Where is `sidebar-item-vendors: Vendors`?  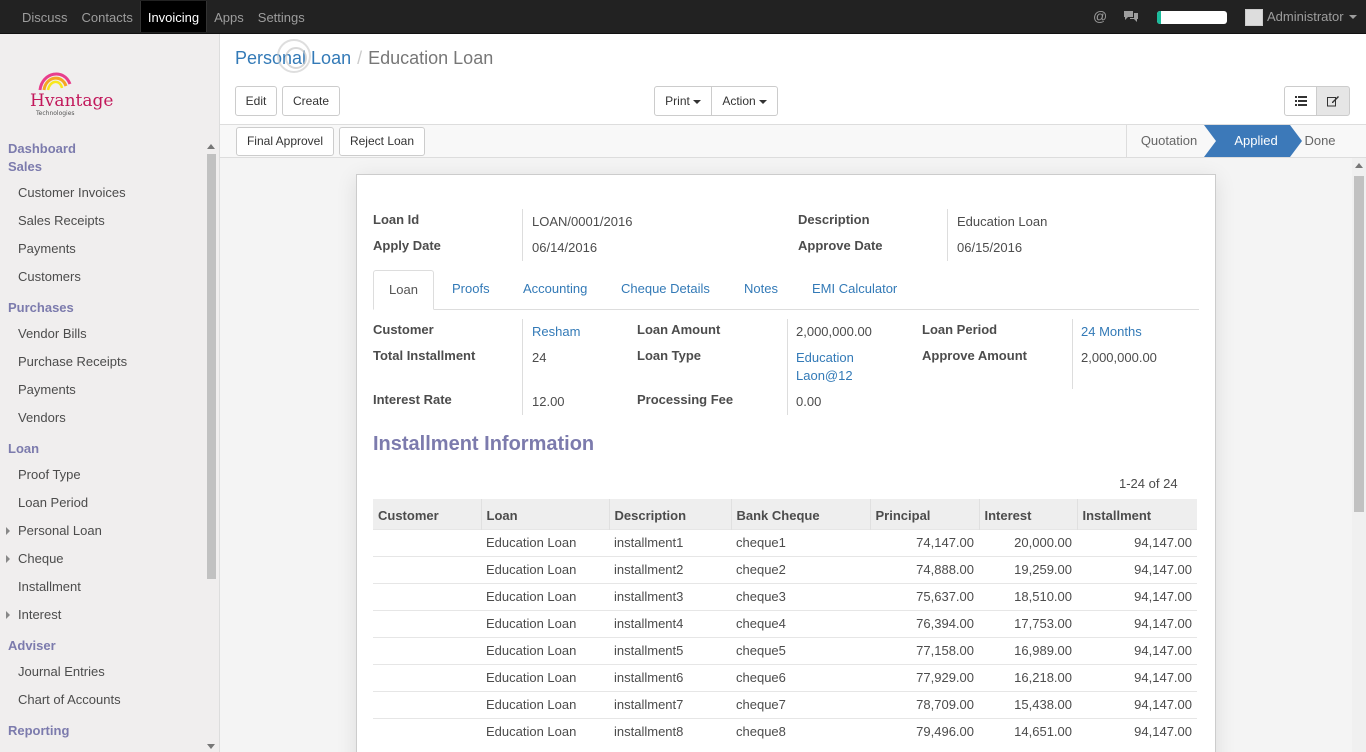 sidebar-item-vendors: Vendors is located at coordinates (42, 417).